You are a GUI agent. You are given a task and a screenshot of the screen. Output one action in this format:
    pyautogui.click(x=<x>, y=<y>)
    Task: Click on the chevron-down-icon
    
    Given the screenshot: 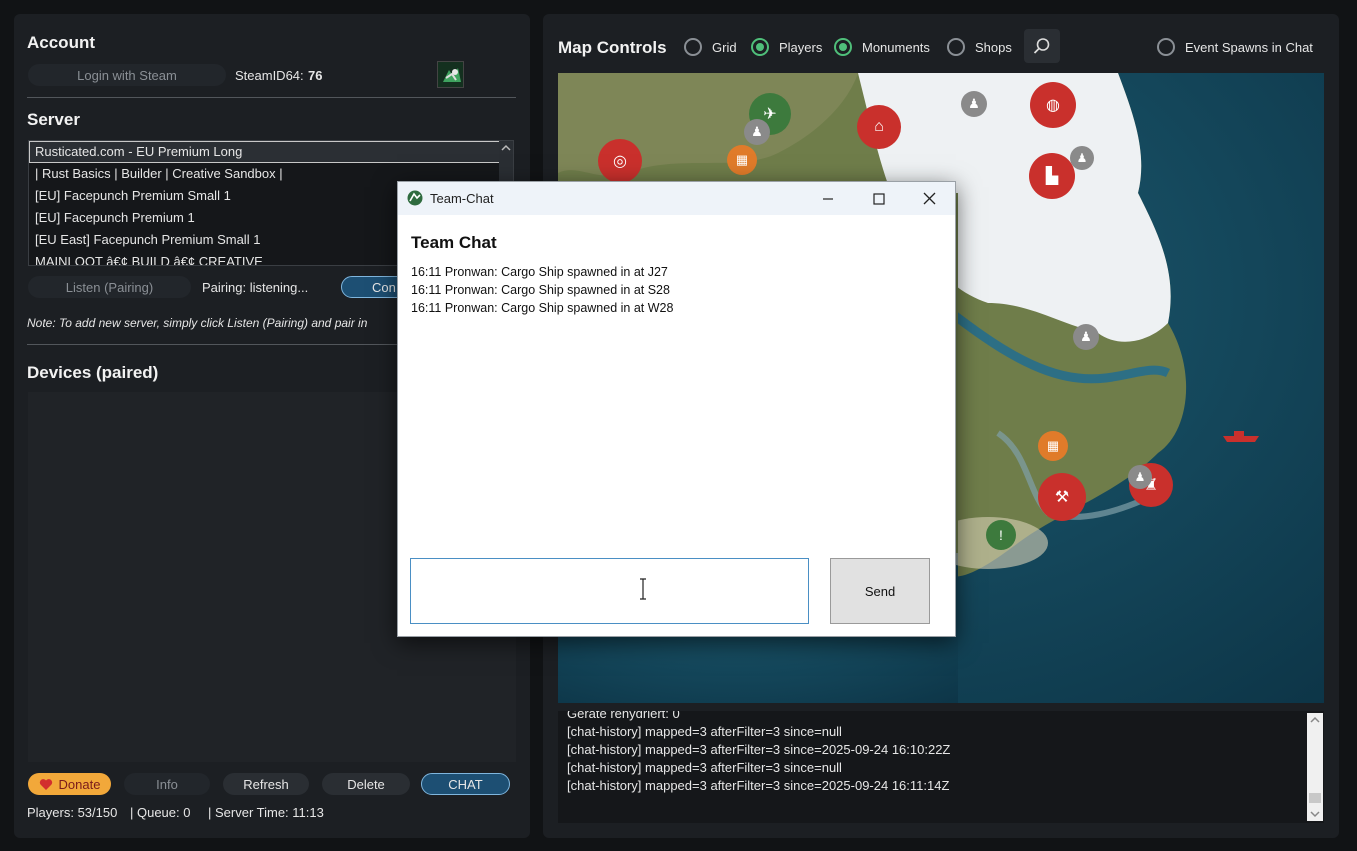 What is the action you would take?
    pyautogui.click(x=1315, y=814)
    